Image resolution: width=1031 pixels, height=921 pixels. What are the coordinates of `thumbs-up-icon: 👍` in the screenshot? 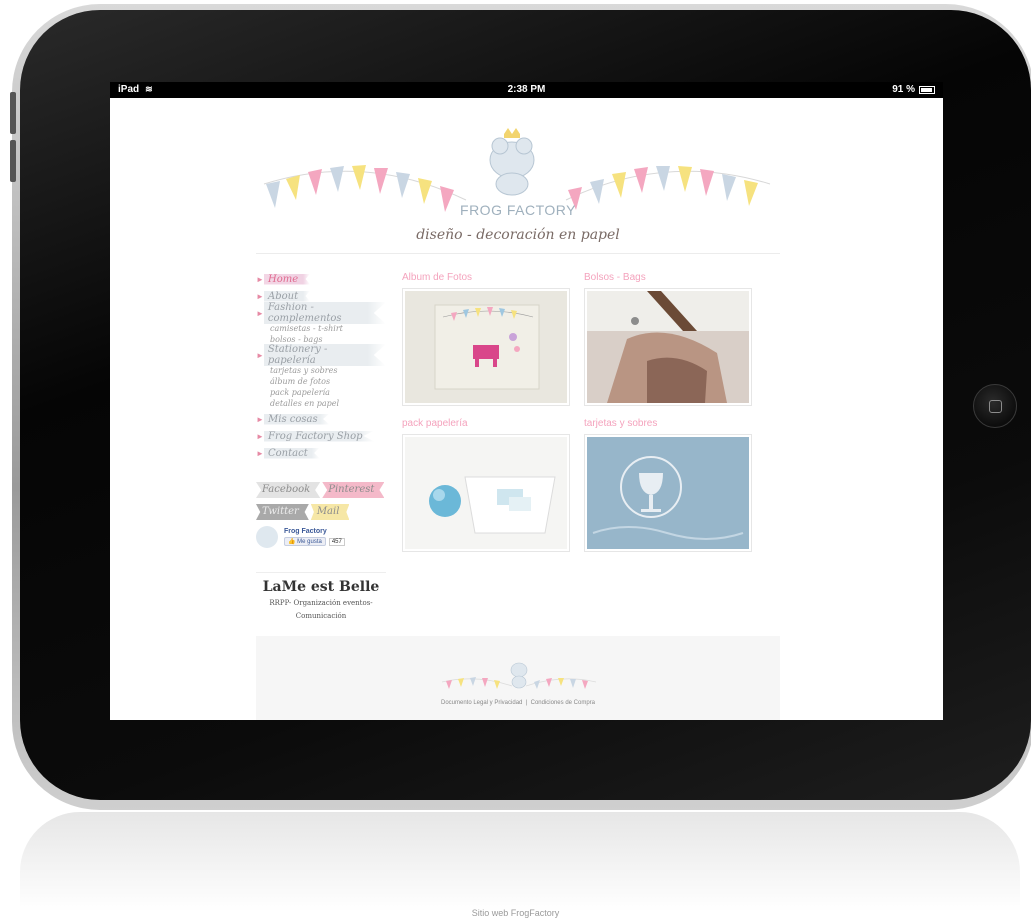 It's located at (292, 542).